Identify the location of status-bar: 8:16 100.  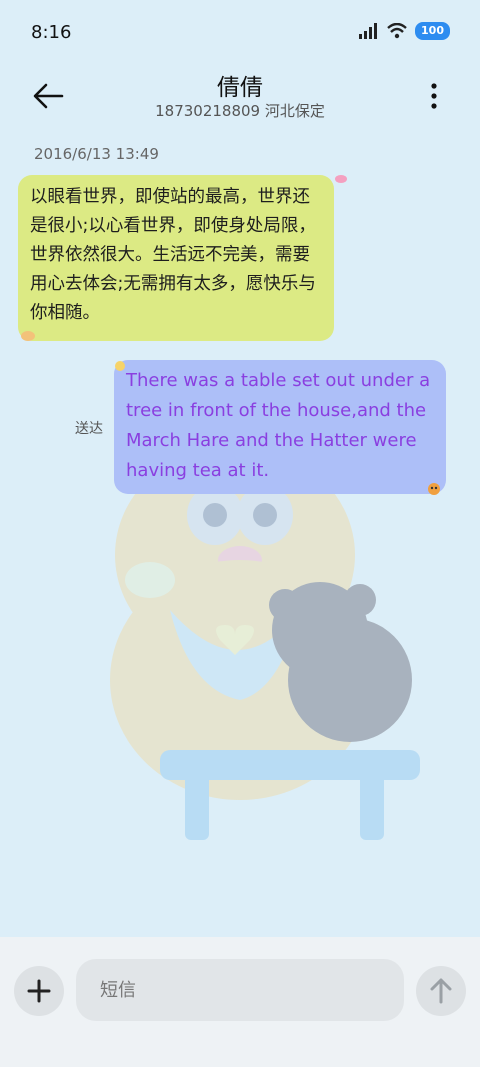
(240, 32).